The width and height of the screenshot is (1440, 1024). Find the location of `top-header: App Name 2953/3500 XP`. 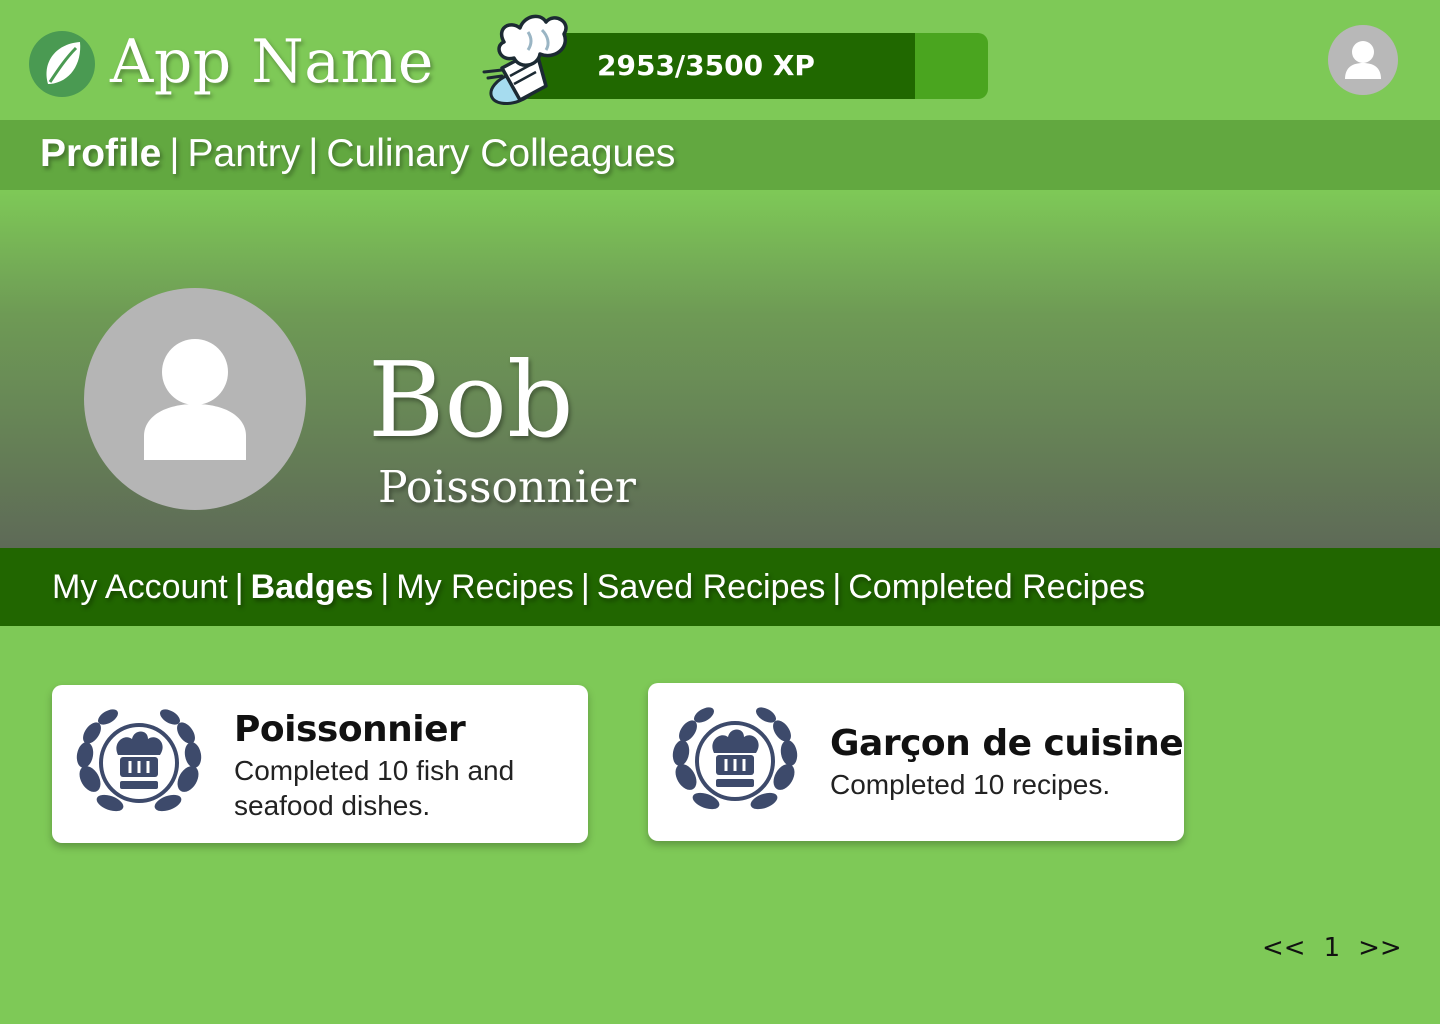

top-header: App Name 2953/3500 XP is located at coordinates (720, 60).